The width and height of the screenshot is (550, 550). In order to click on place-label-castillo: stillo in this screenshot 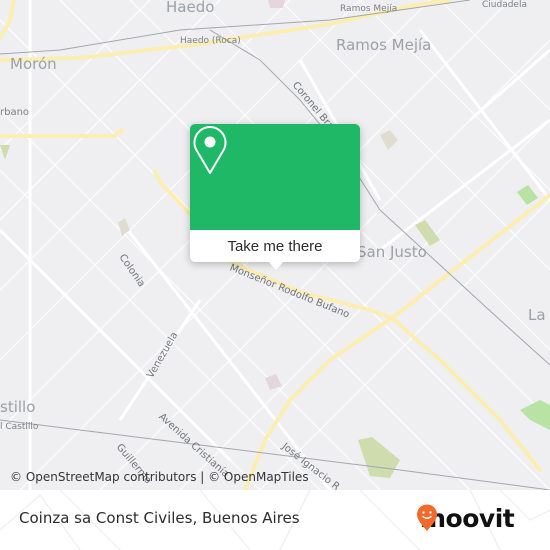, I will do `click(18, 407)`.